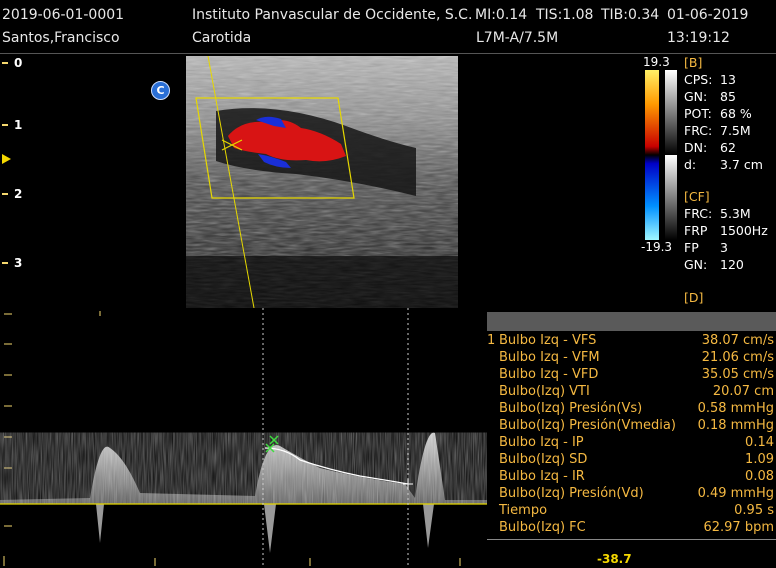 This screenshot has width=776, height=568. What do you see at coordinates (710, 96) in the screenshot?
I see `b-param-gain: GN: 85` at bounding box center [710, 96].